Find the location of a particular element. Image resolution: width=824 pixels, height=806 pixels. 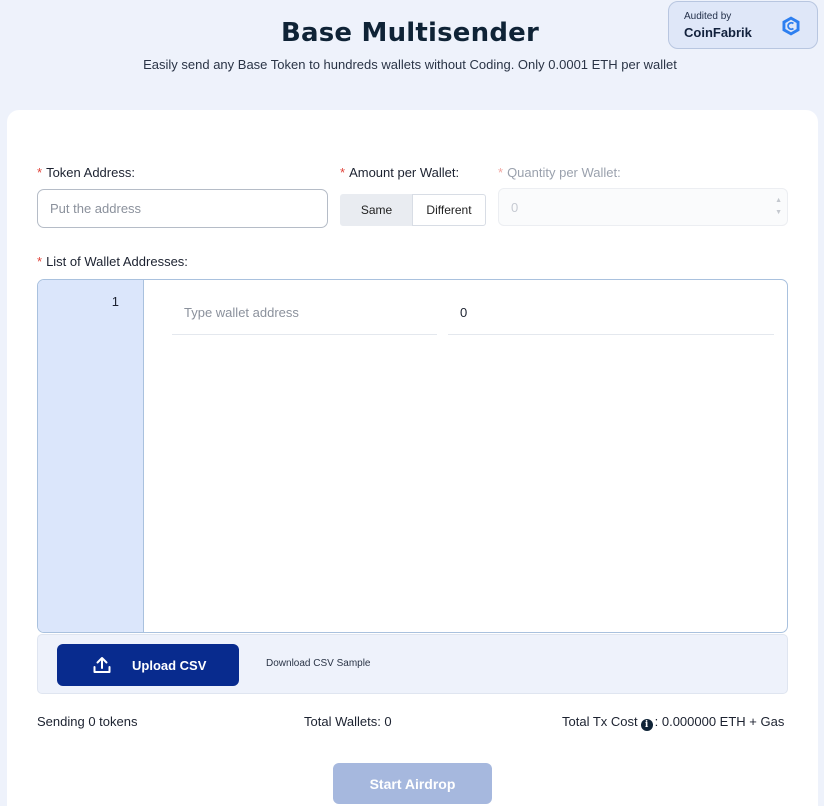

token-address-input is located at coordinates (182, 208).